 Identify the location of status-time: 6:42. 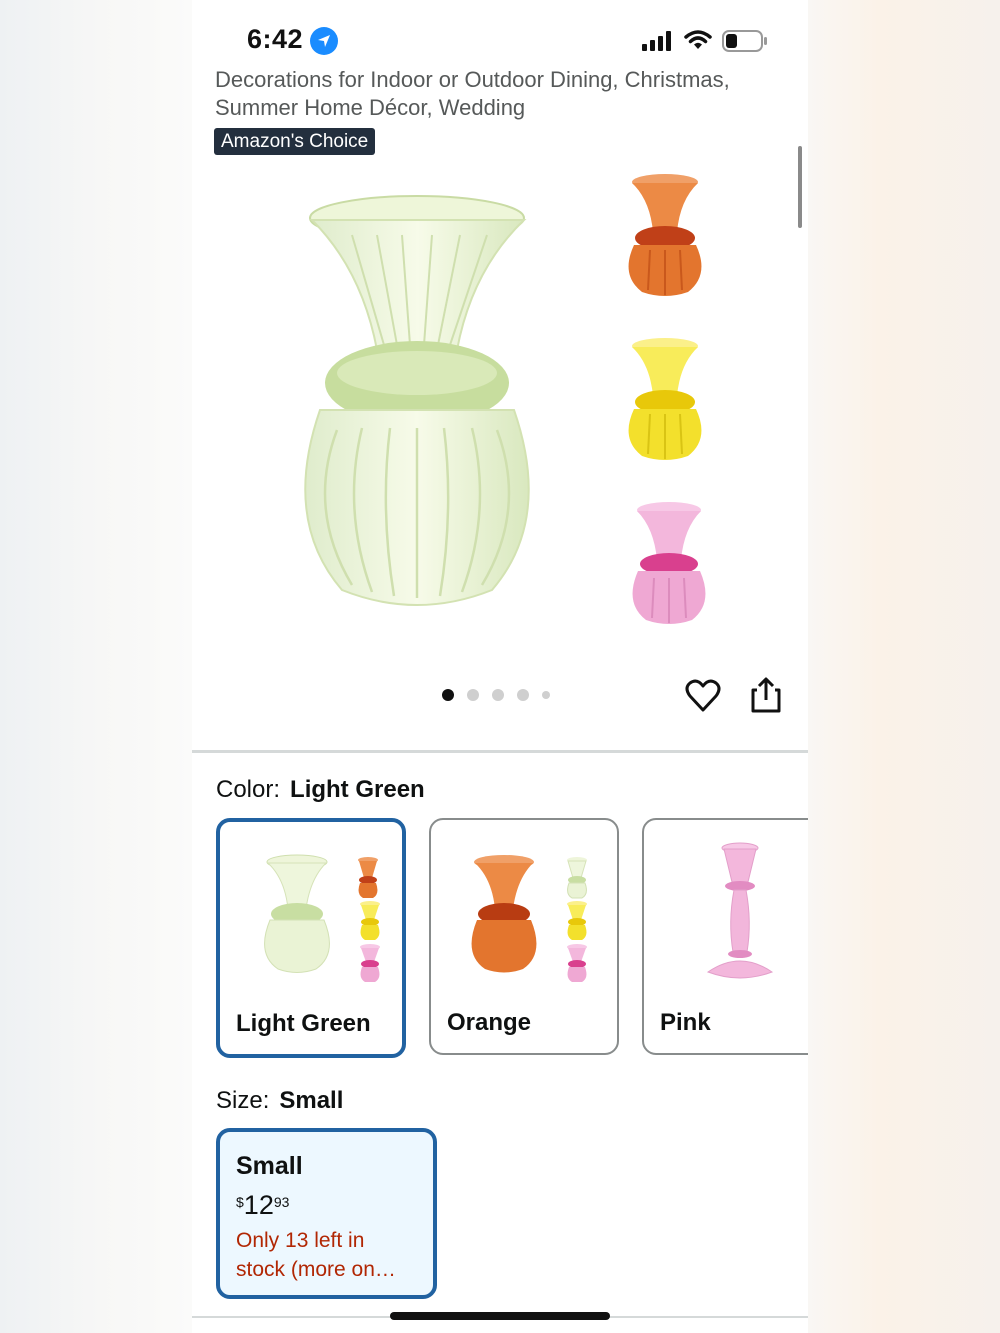
(275, 39).